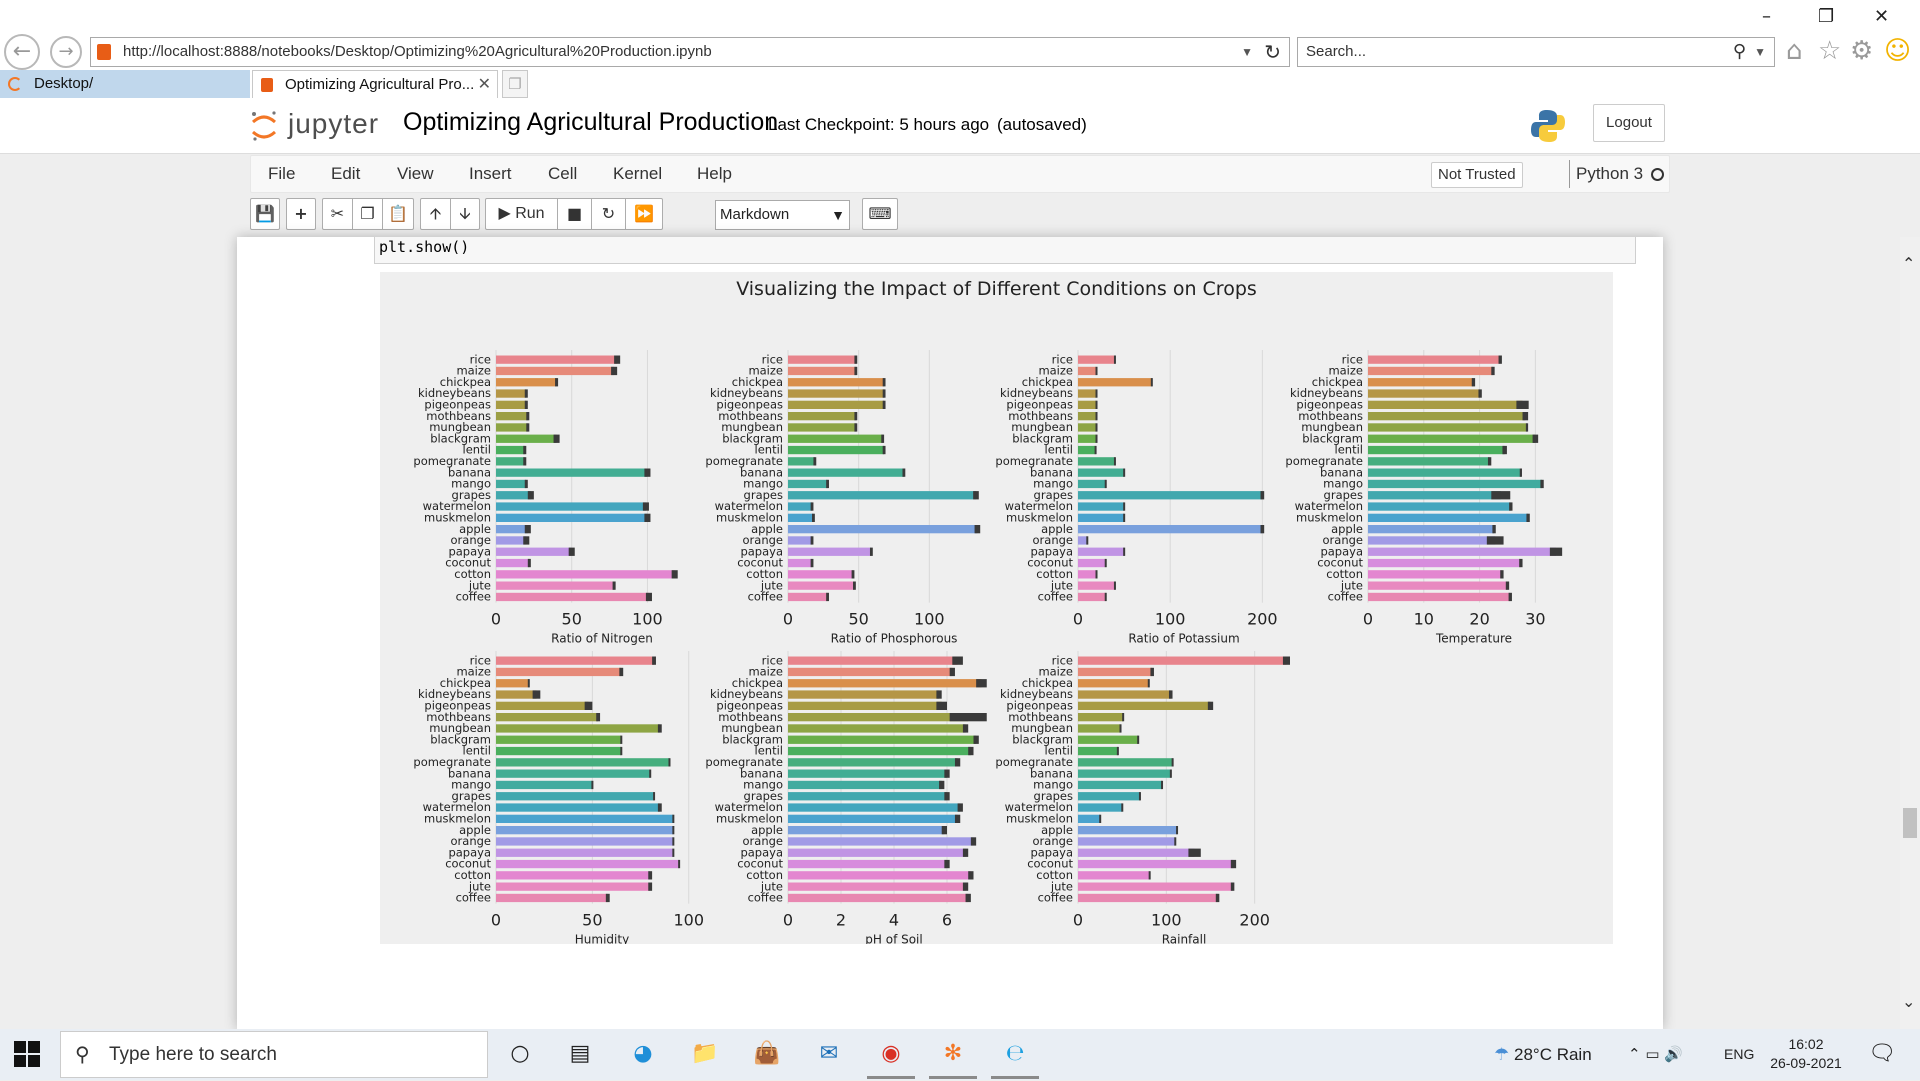 This screenshot has width=1920, height=1081. Describe the element at coordinates (515, 84) in the screenshot. I see `new-tab-button: ❐` at that location.